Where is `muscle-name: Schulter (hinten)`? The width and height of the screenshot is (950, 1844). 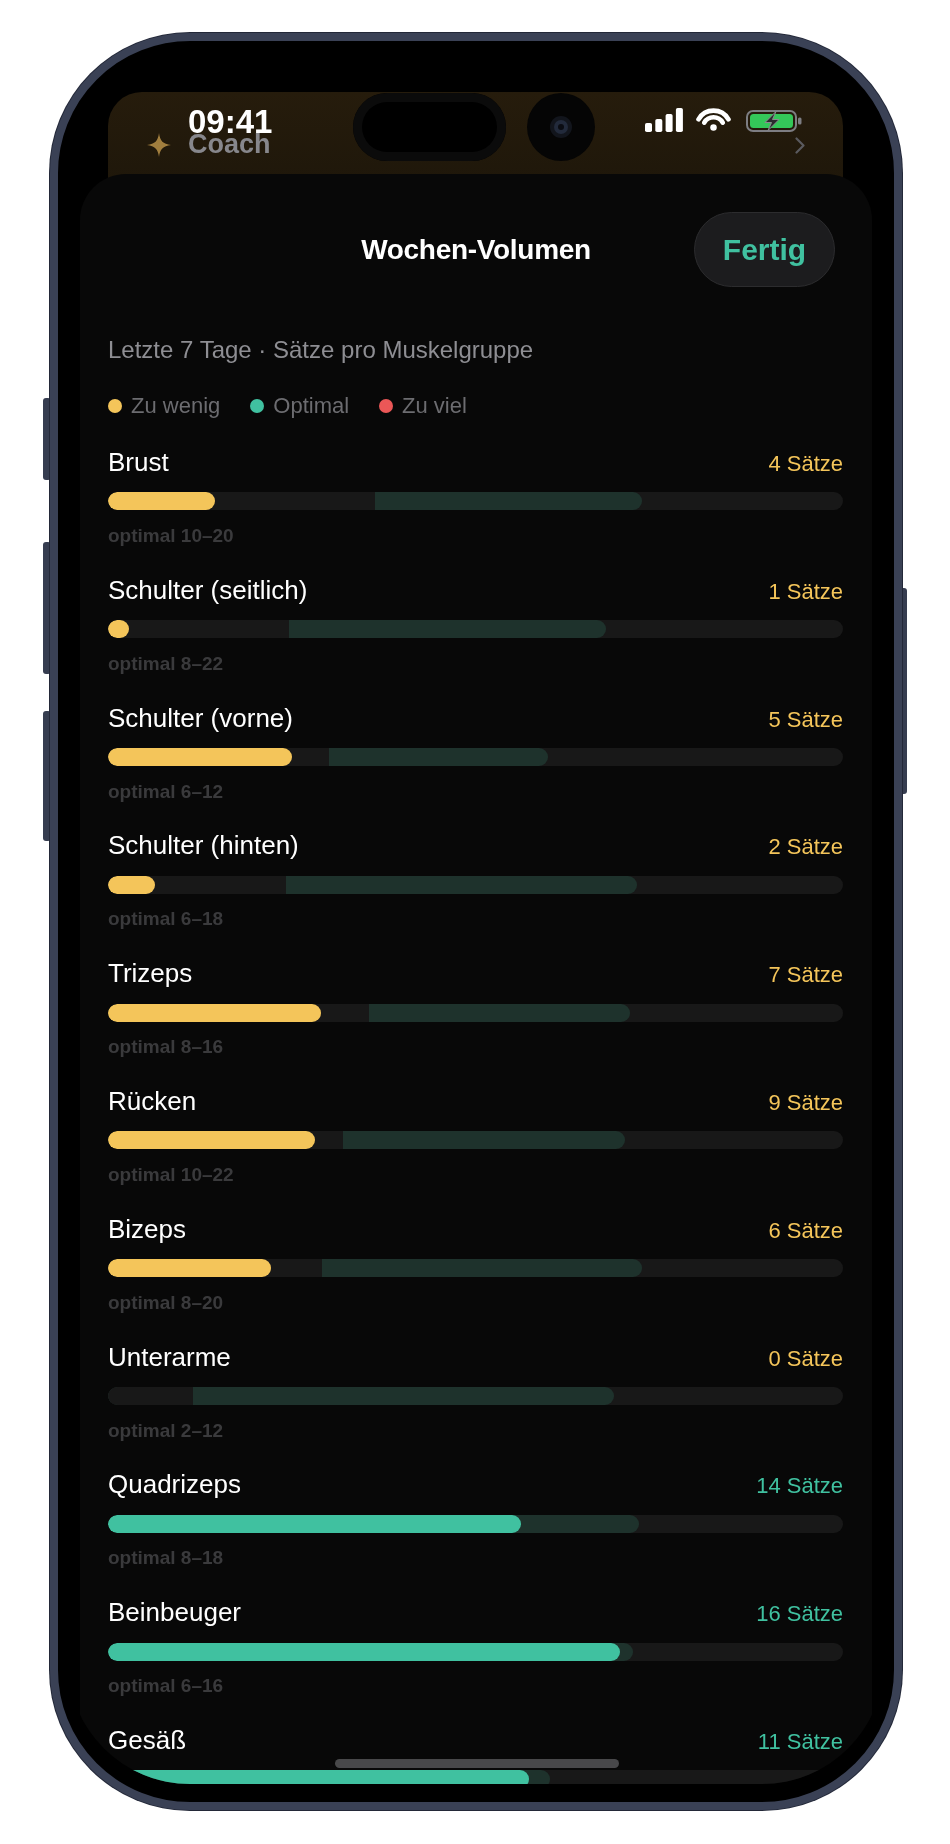
muscle-name: Schulter (hinten) is located at coordinates (203, 845).